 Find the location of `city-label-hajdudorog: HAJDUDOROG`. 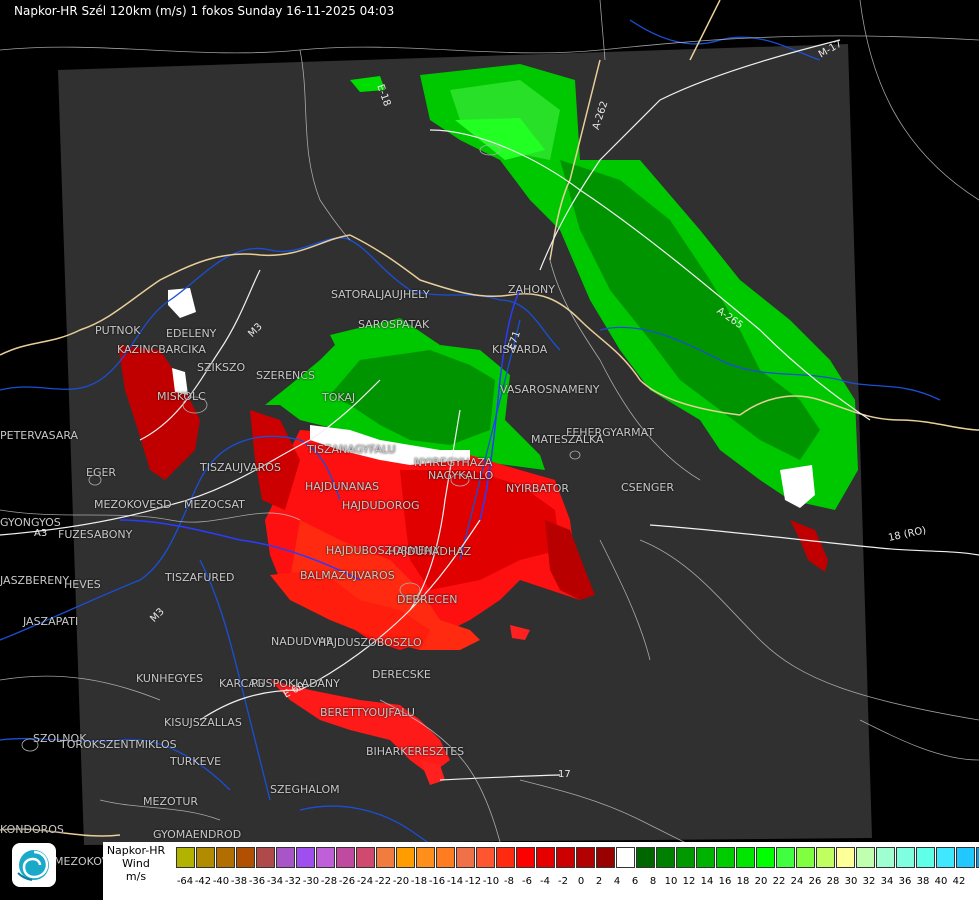

city-label-hajdudorog: HAJDUDOROG is located at coordinates (381, 505).